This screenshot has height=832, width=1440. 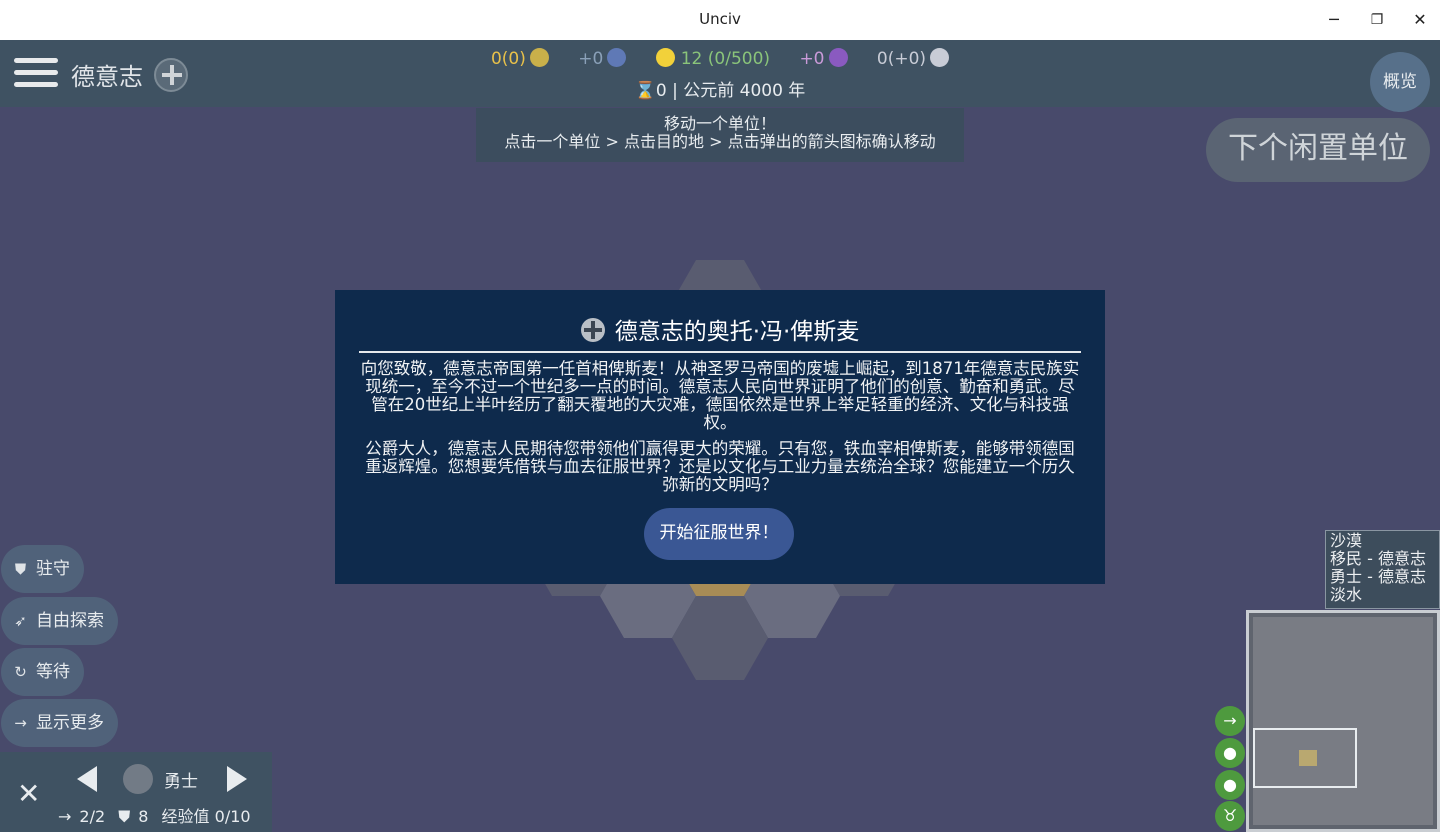 What do you see at coordinates (737, 332) in the screenshot?
I see `dialog-title: 德意志的奥托·冯·俾斯麦` at bounding box center [737, 332].